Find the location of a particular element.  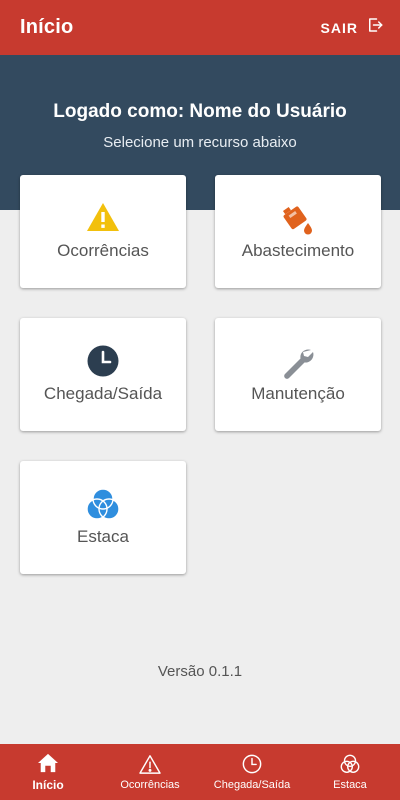

logged-user-text: Logado como: Nome do Usuário is located at coordinates (200, 111).